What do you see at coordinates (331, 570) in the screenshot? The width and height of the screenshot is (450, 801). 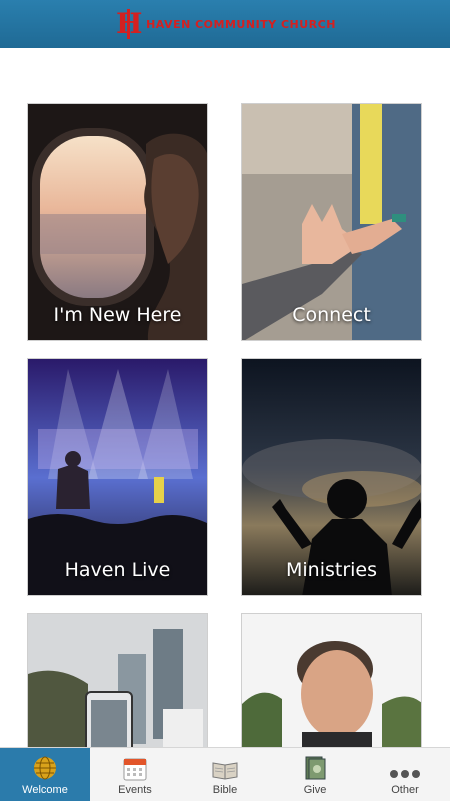 I see `tile-label: Ministries` at bounding box center [331, 570].